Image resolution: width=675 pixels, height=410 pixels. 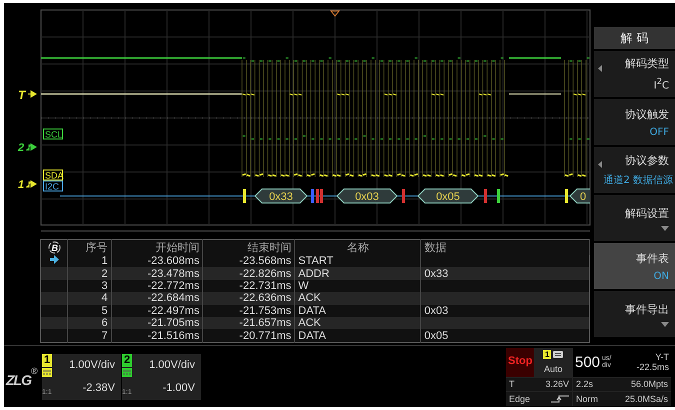 I want to click on table-cell: -20.771ms, so click(x=265, y=336).